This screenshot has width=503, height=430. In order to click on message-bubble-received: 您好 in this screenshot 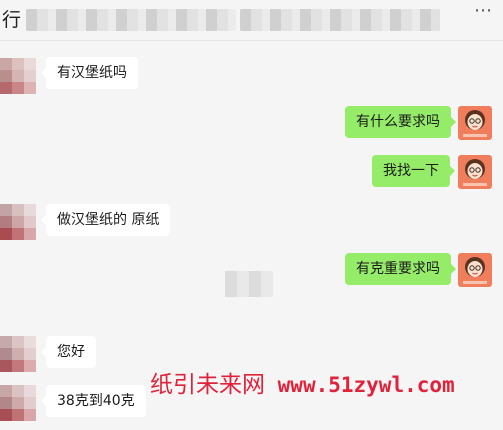, I will do `click(68, 352)`.